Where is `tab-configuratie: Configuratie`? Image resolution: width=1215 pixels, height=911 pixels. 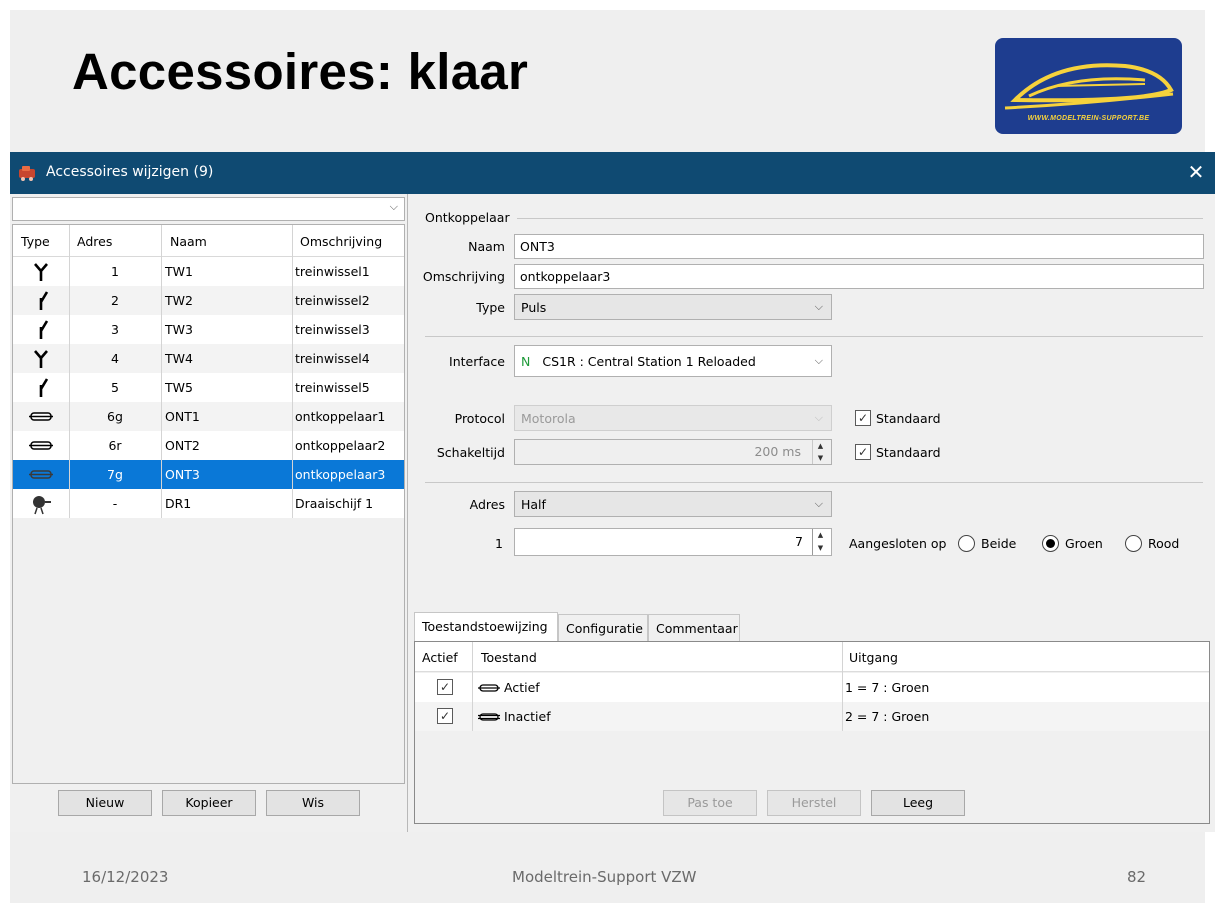
tab-configuratie: Configuratie is located at coordinates (603, 627).